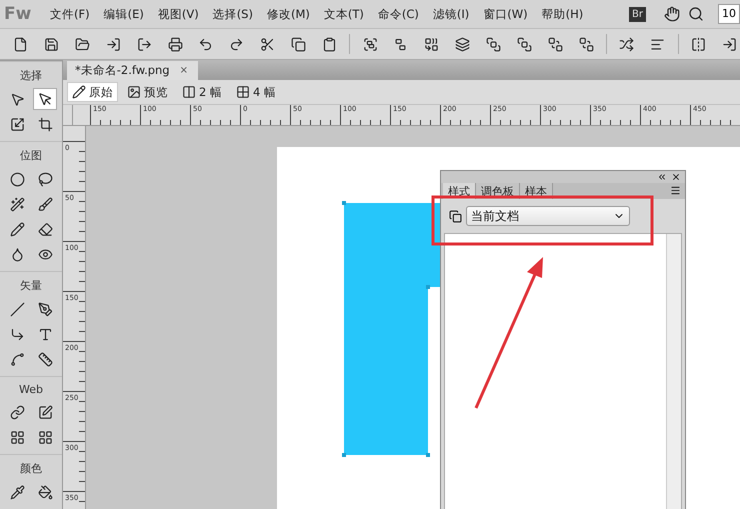 The height and width of the screenshot is (509, 740). What do you see at coordinates (455, 216) in the screenshot?
I see `documents-icon` at bounding box center [455, 216].